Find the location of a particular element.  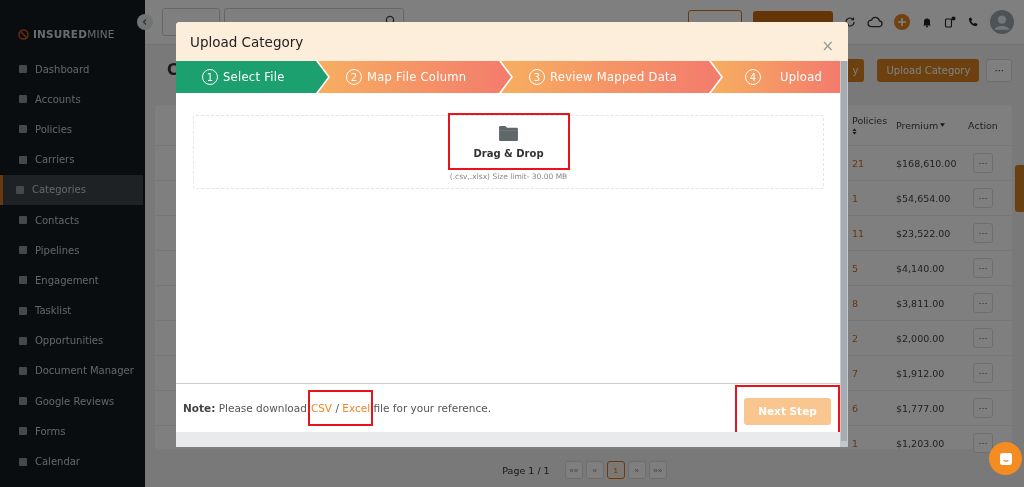

step-label: Map File Column is located at coordinates (417, 77).